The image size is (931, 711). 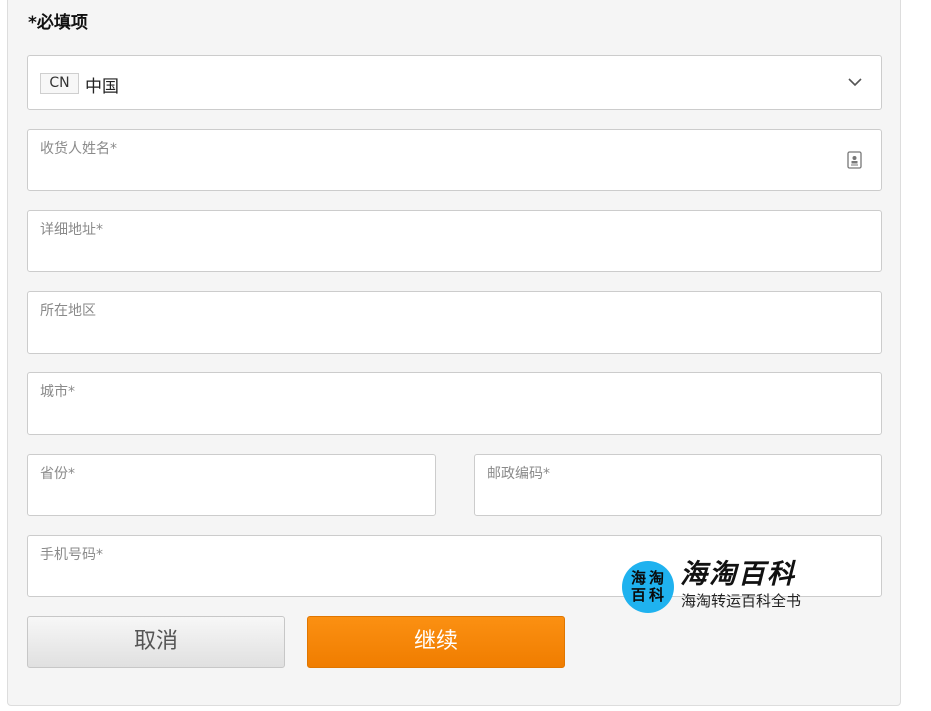 I want to click on postal-code-input, so click(x=660, y=496).